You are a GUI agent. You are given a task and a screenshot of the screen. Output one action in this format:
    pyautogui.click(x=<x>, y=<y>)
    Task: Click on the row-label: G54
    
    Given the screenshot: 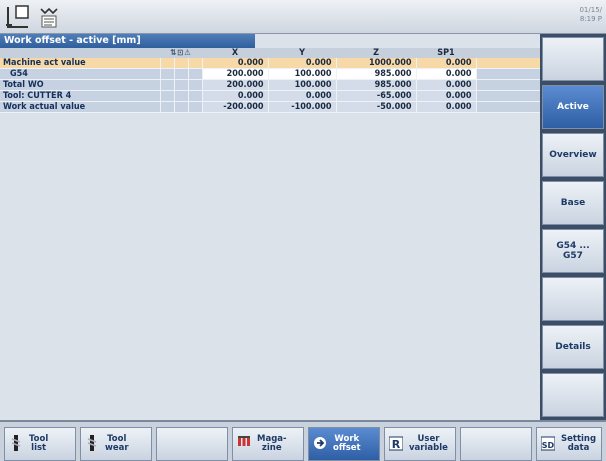 What is the action you would take?
    pyautogui.click(x=80, y=74)
    